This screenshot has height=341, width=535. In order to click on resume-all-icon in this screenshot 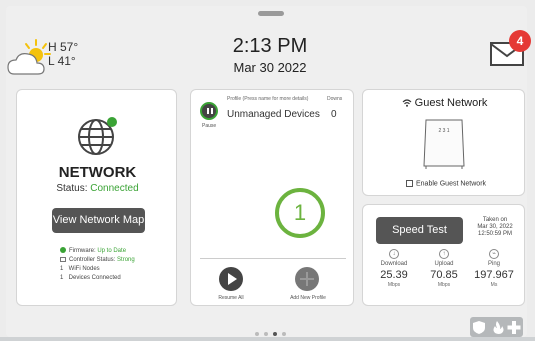, I will do `click(231, 279)`.